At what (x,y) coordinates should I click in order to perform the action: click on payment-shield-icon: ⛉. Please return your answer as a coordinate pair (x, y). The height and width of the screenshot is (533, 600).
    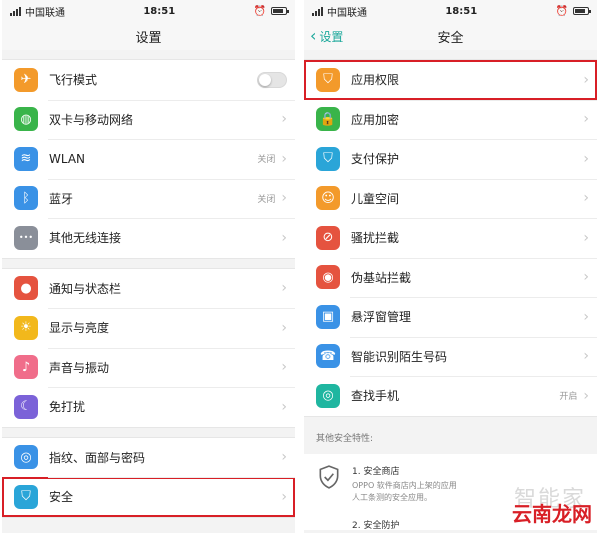
    Looking at the image, I should click on (328, 158).